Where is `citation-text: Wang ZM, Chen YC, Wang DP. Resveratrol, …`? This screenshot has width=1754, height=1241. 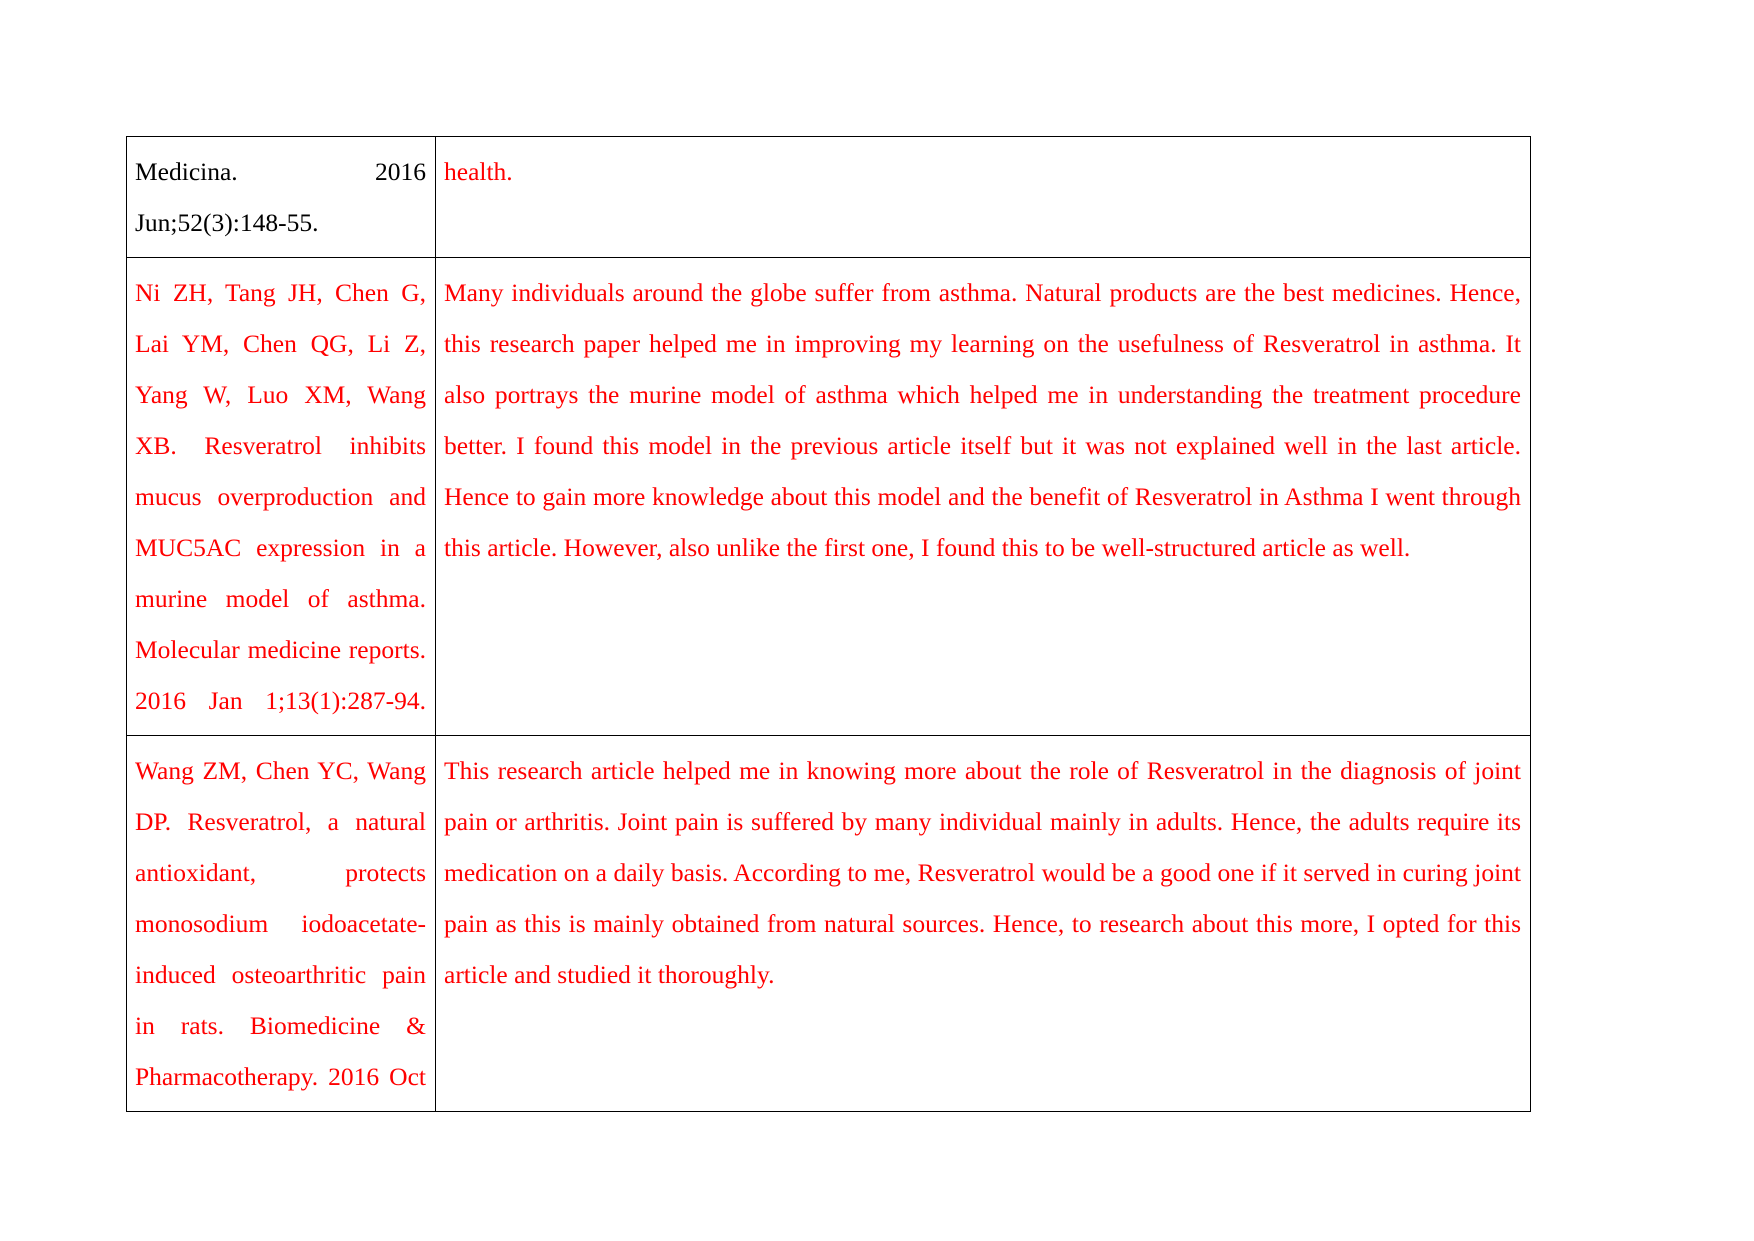
citation-text: Wang ZM, Chen YC, Wang DP. Resveratrol, … is located at coordinates (280, 923).